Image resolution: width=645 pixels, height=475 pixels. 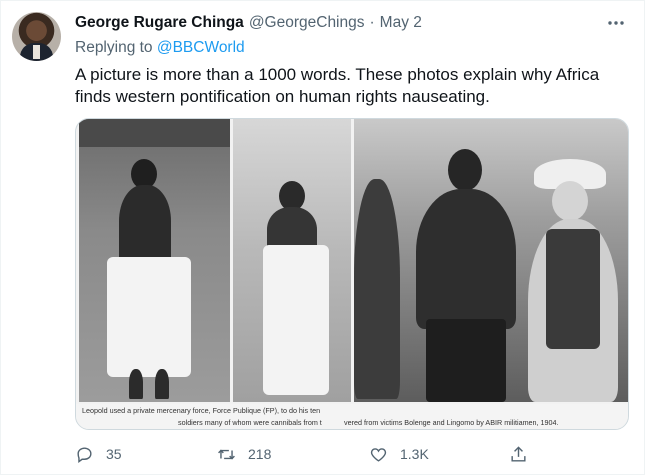 I want to click on share-button, so click(x=539, y=454).